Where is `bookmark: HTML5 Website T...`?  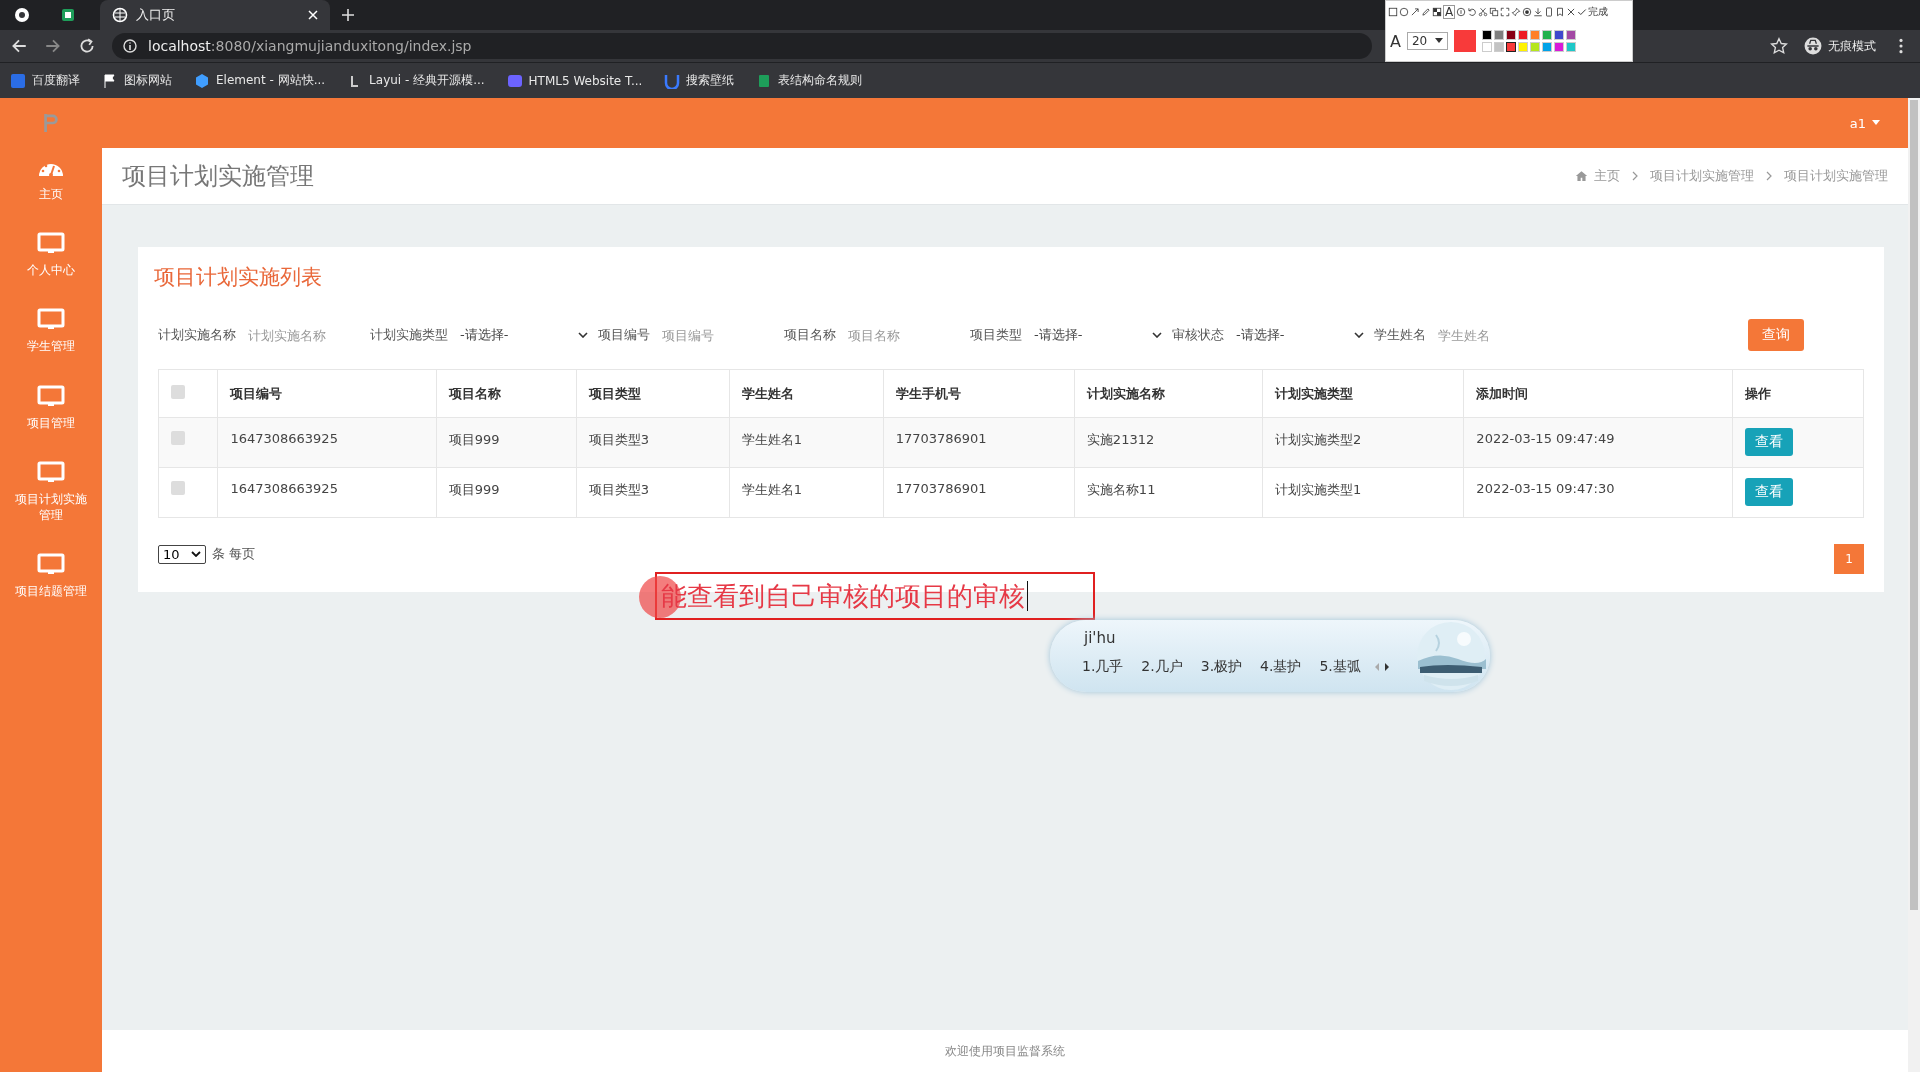 bookmark: HTML5 Website T... is located at coordinates (574, 80).